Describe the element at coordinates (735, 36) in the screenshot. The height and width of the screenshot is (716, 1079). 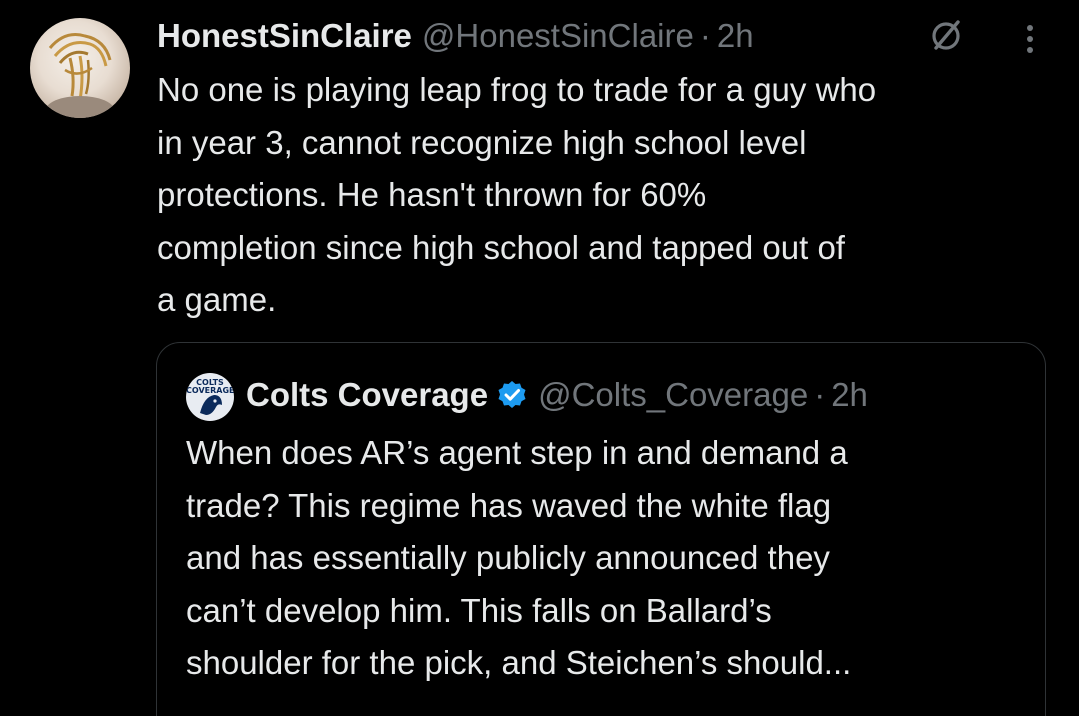
I see `timestamp: 2h` at that location.